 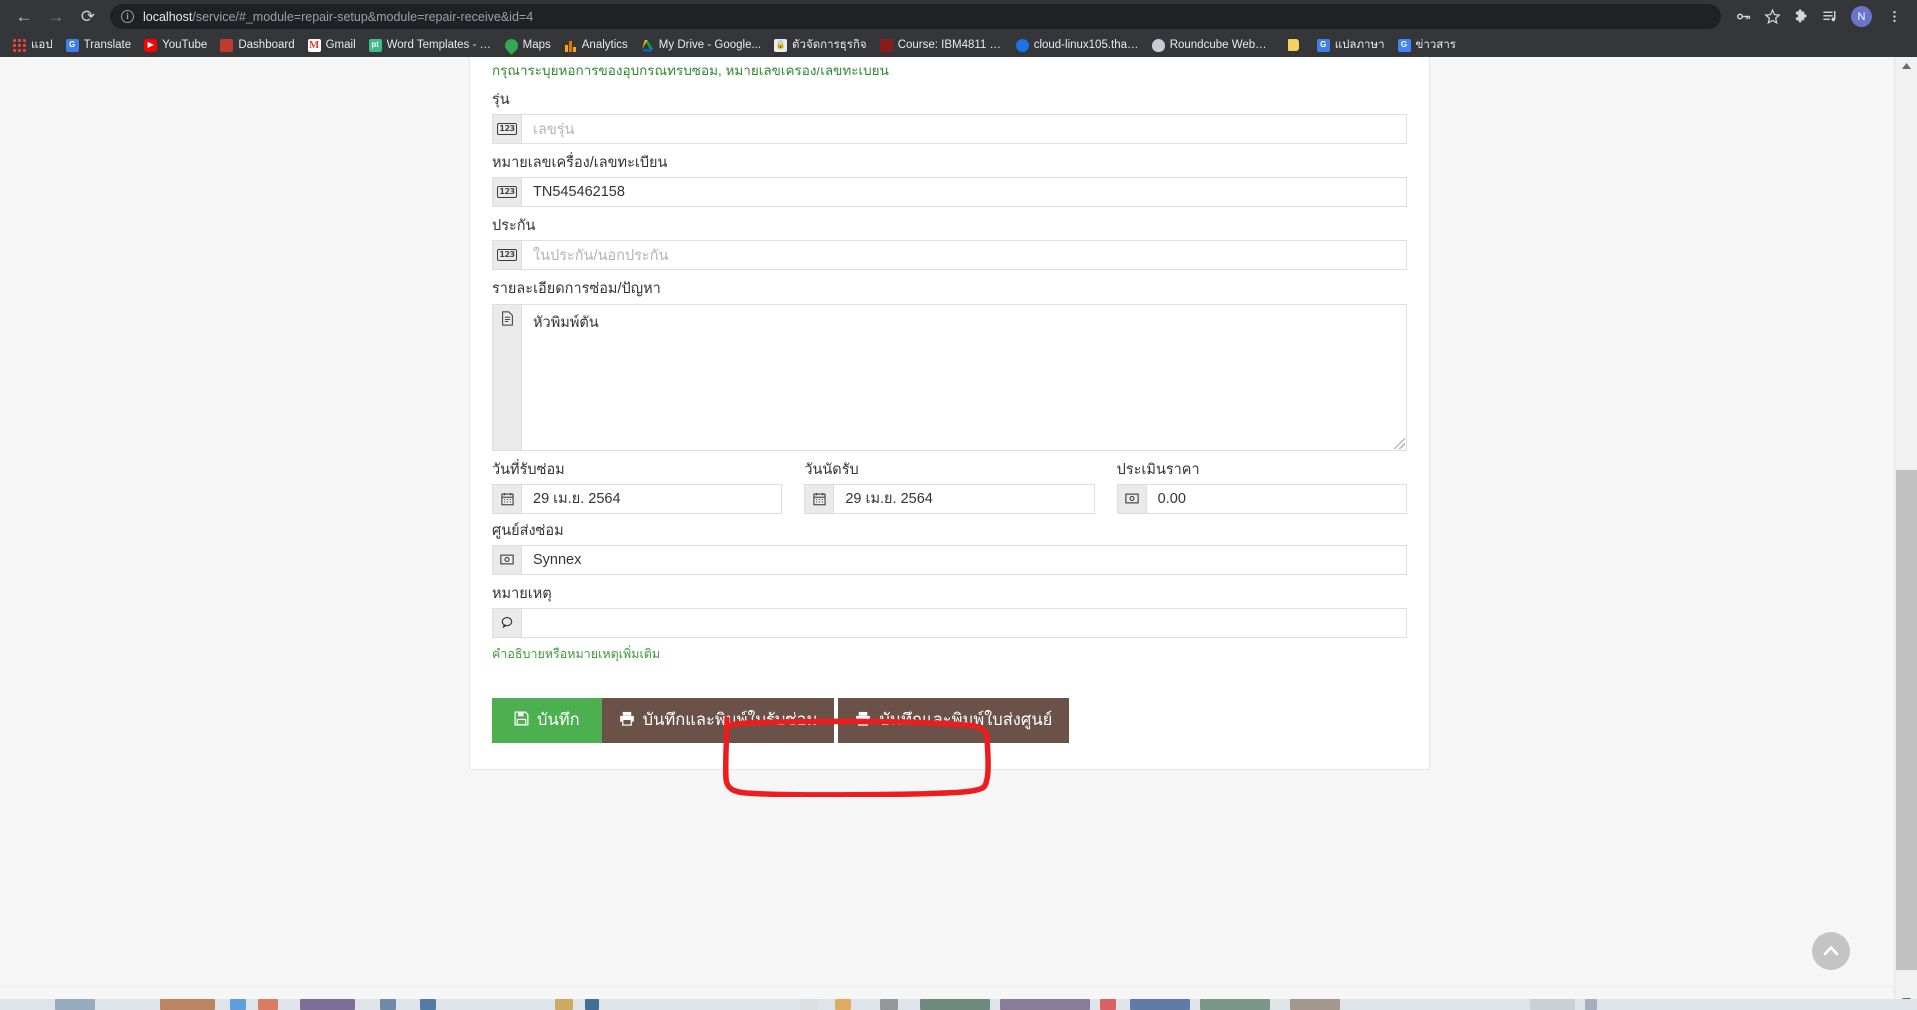 I want to click on field-appointment-date-label: วันนัดรับ, so click(x=831, y=469).